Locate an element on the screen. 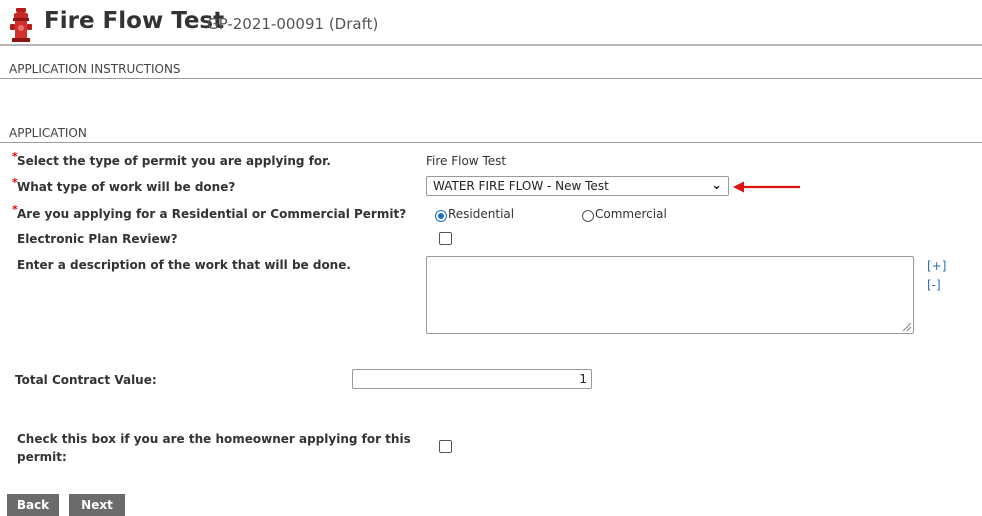 The height and width of the screenshot is (516, 982). residential-radio is located at coordinates (441, 216).